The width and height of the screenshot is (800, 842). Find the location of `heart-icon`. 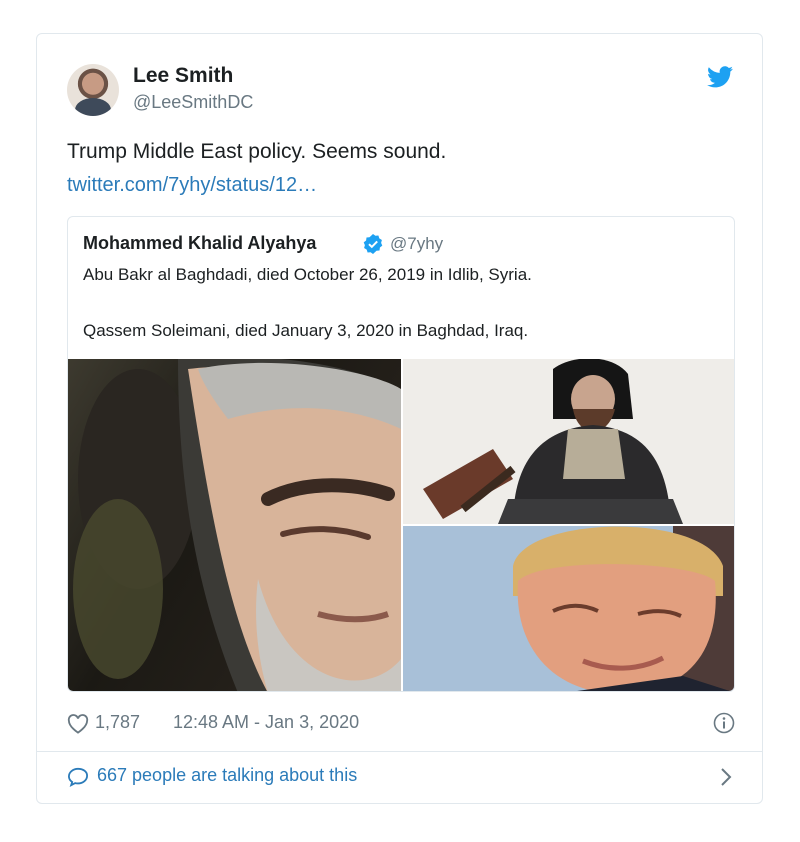

heart-icon is located at coordinates (78, 724).